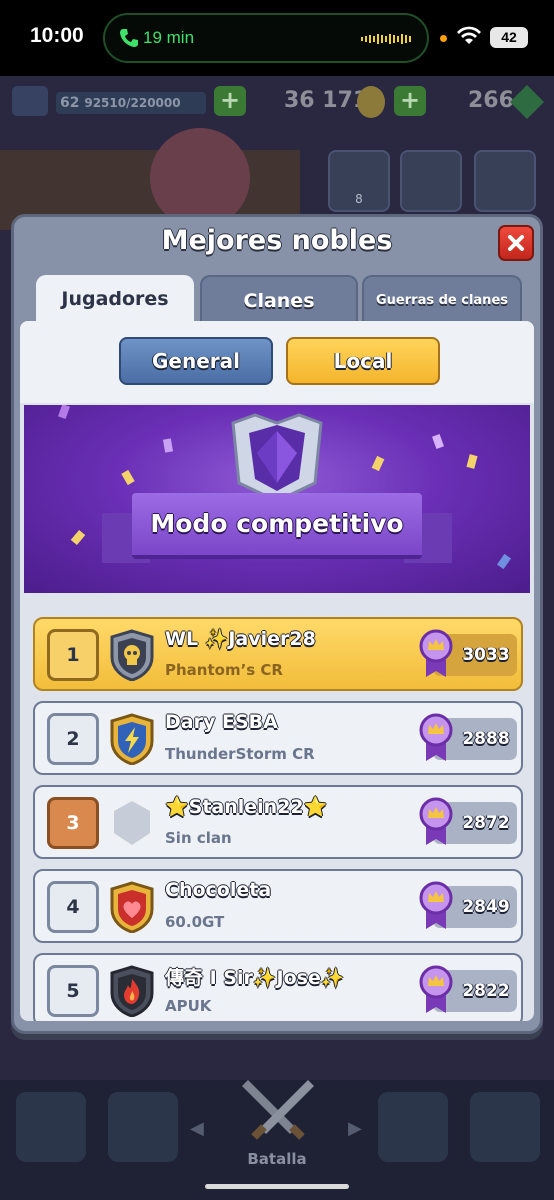  Describe the element at coordinates (486, 739) in the screenshot. I see `trophy-value: 2888` at that location.